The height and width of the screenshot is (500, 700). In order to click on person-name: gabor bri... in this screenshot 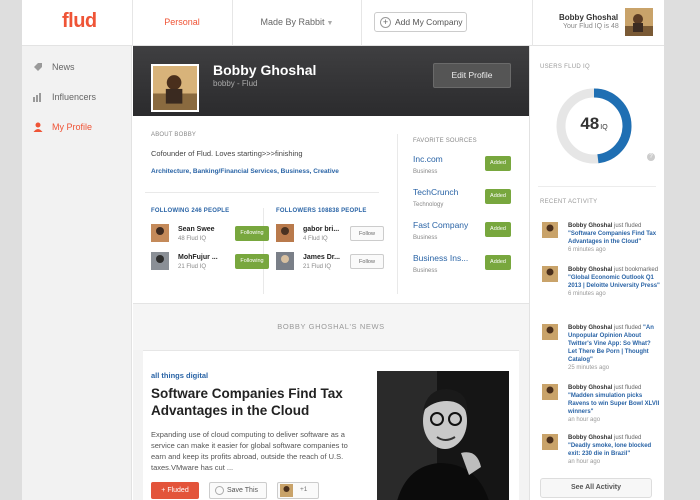, I will do `click(321, 229)`.